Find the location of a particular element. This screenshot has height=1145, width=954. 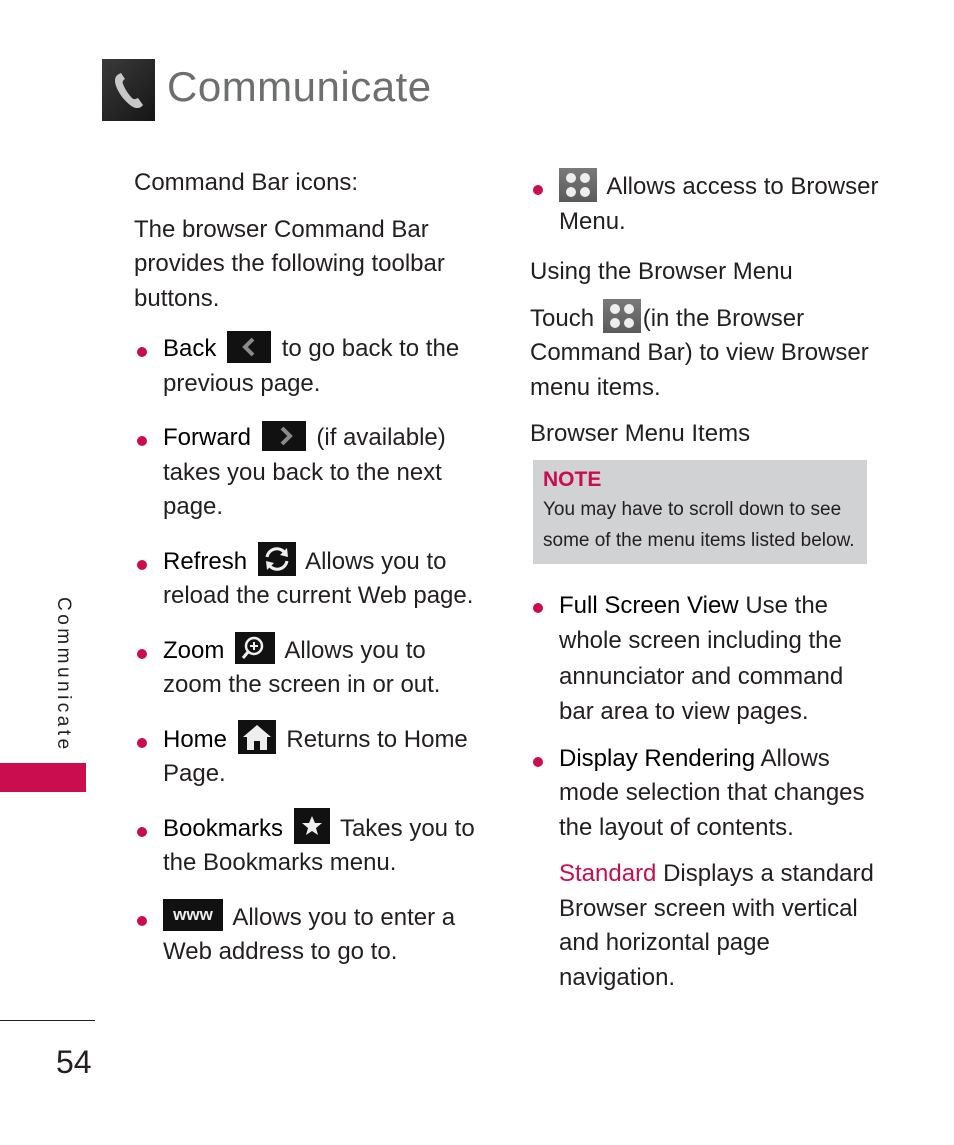

term-back: Back is located at coordinates (190, 348).